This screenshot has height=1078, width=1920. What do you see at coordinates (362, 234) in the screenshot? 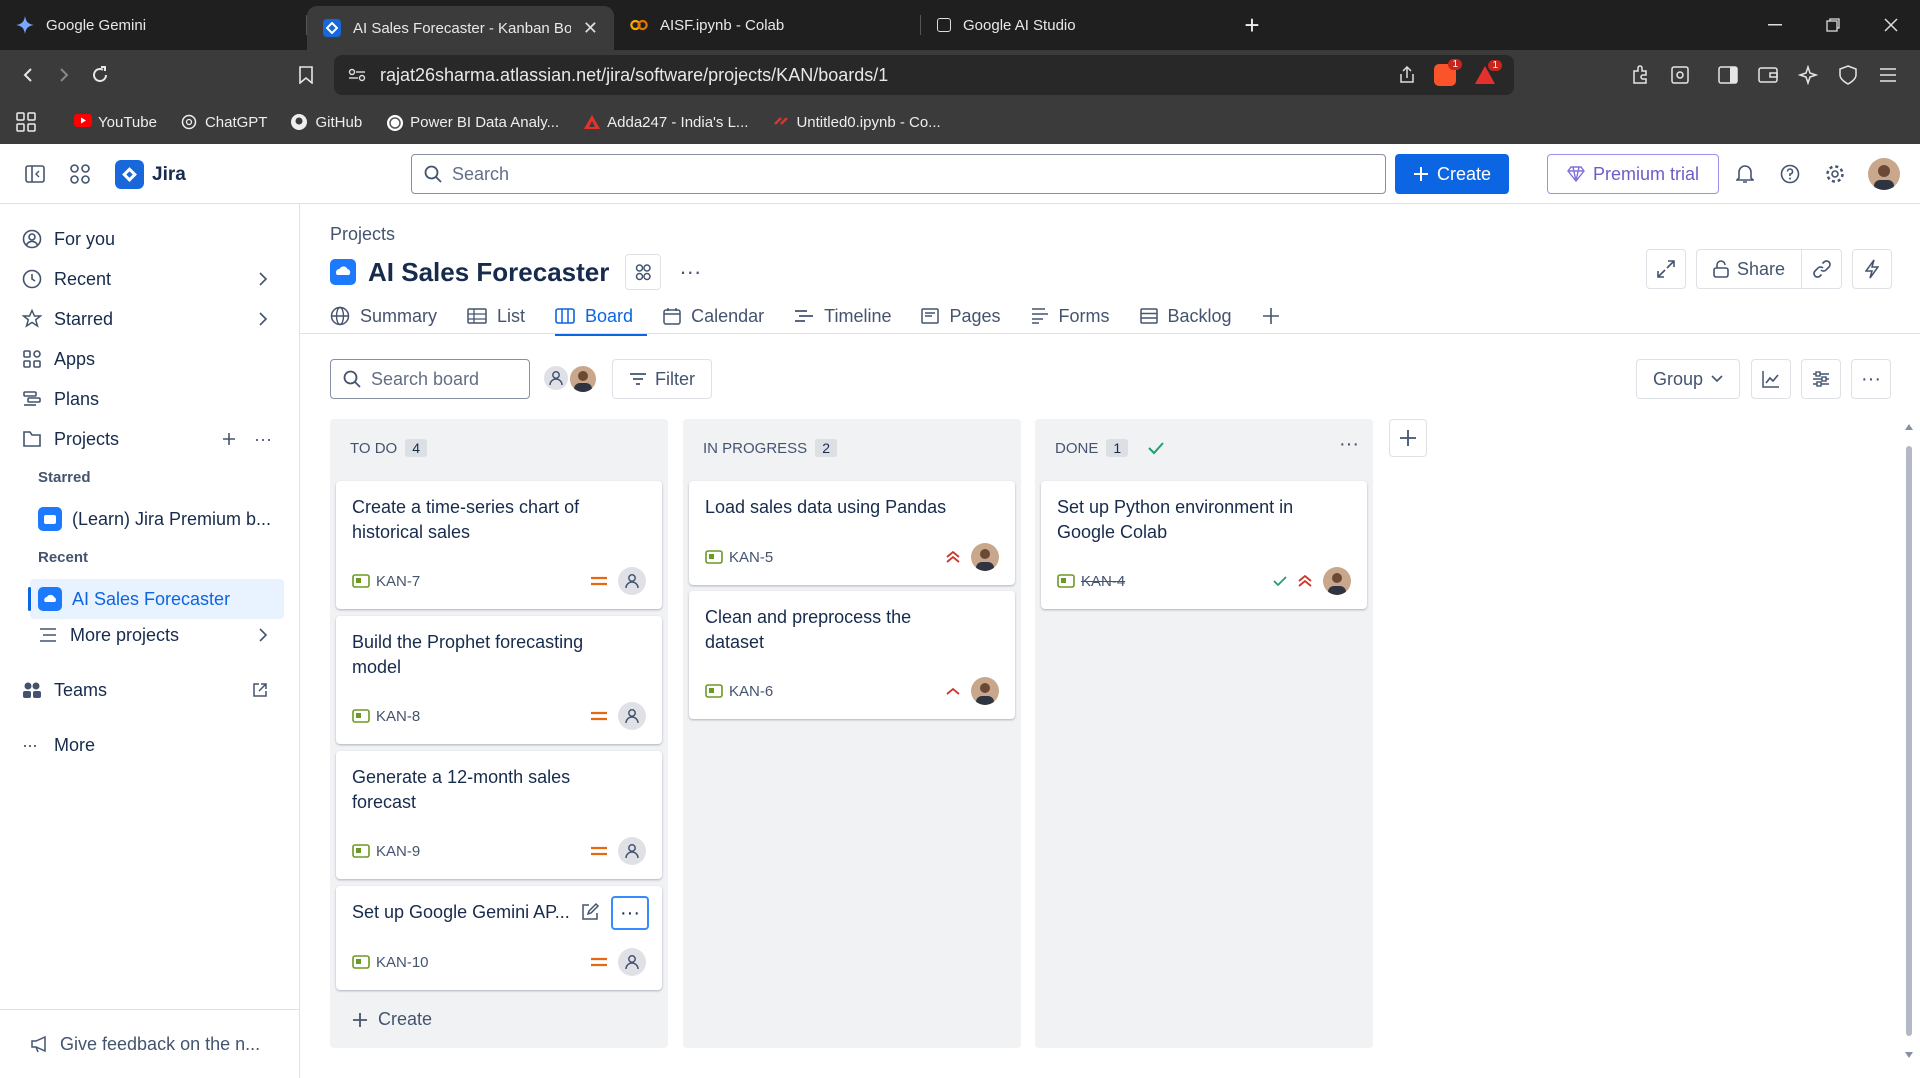
I see `breadcrumb: Projects` at bounding box center [362, 234].